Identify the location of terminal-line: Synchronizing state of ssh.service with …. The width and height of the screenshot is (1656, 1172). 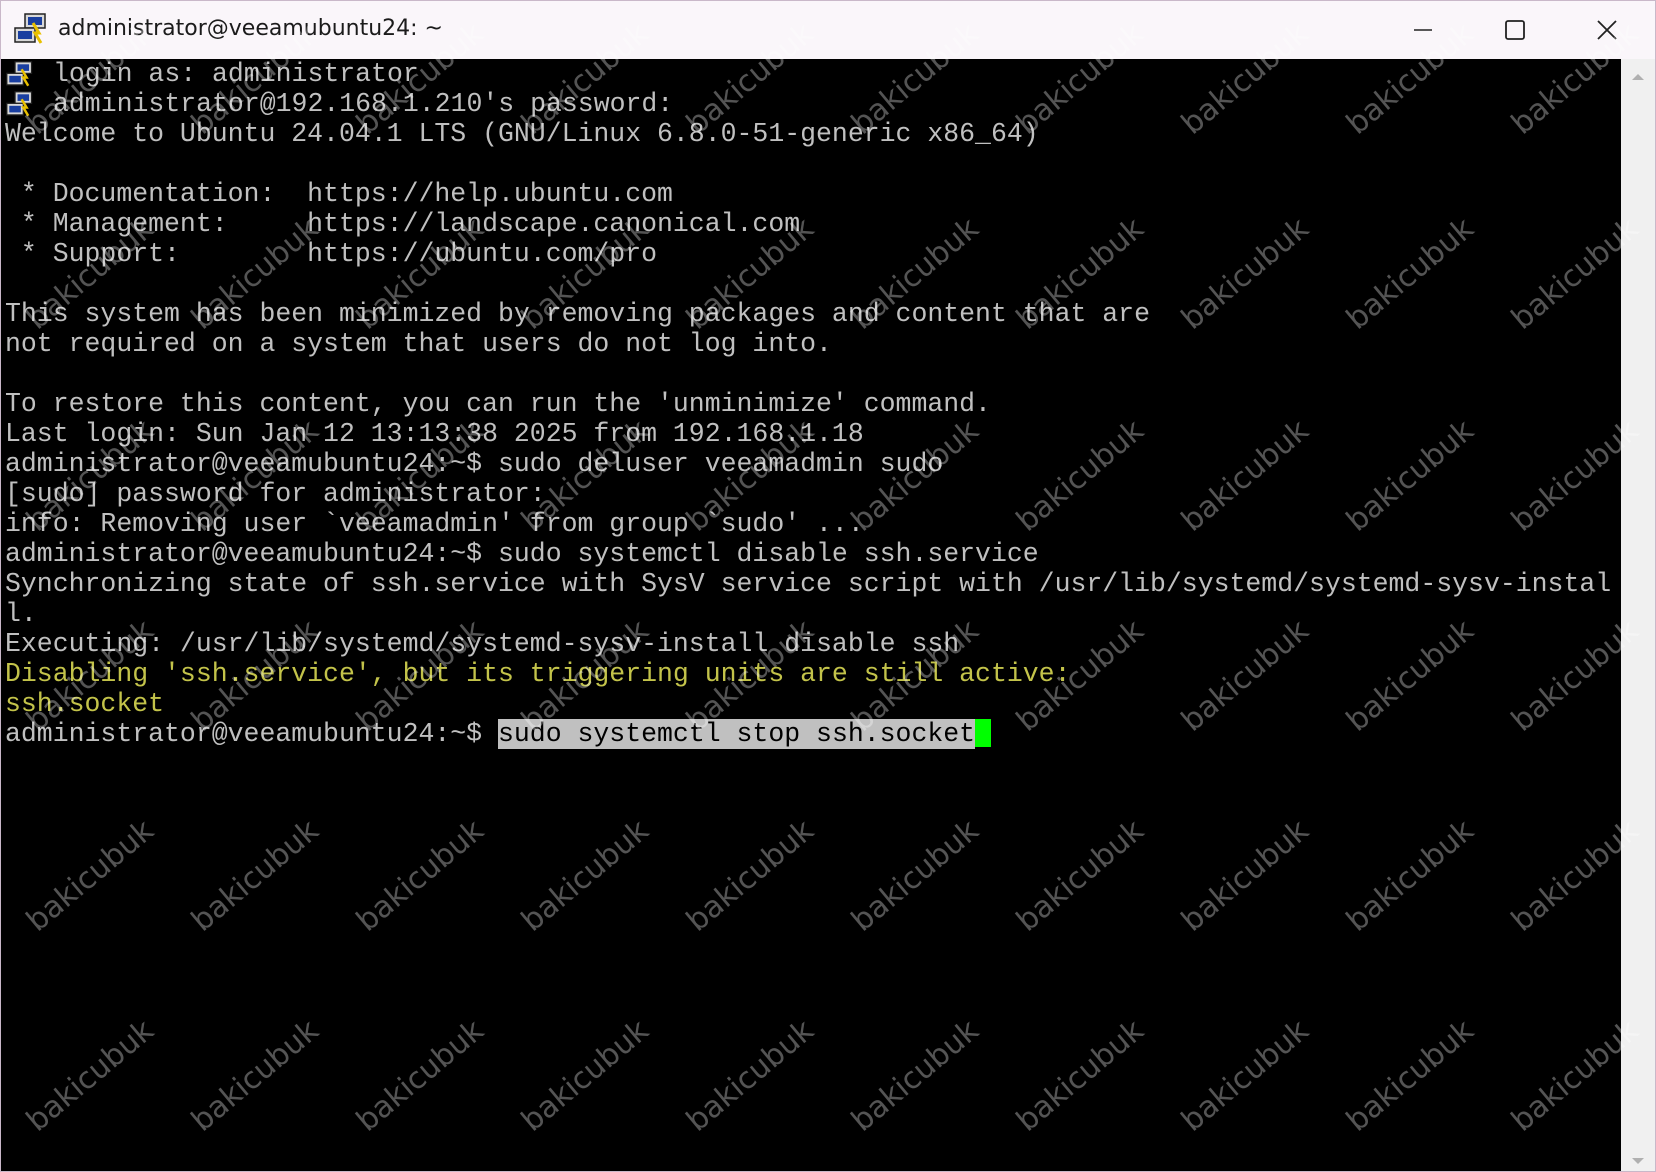
(808, 584).